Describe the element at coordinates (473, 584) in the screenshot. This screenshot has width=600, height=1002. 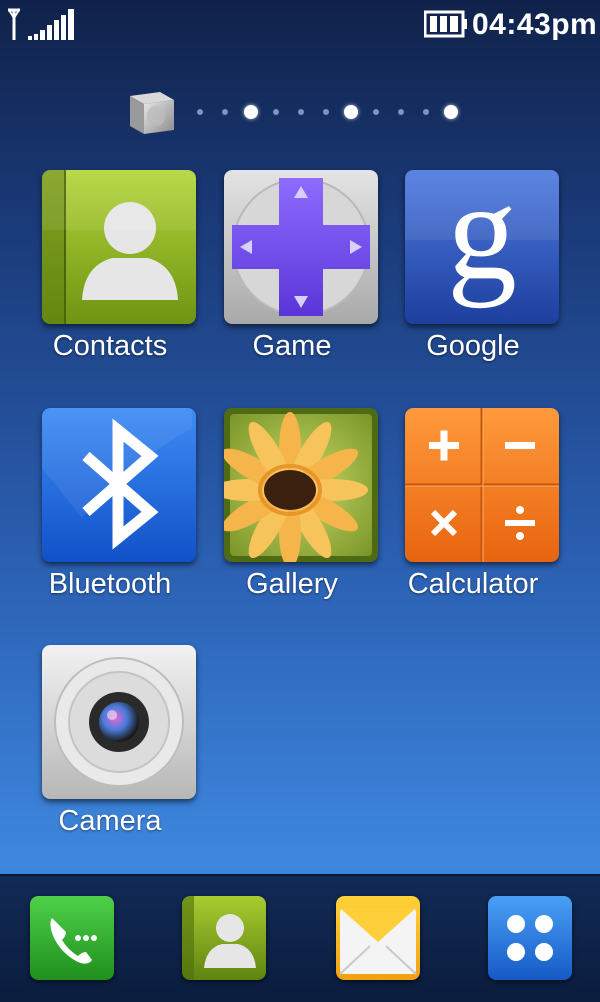
I see `app-label: Calculator` at that location.